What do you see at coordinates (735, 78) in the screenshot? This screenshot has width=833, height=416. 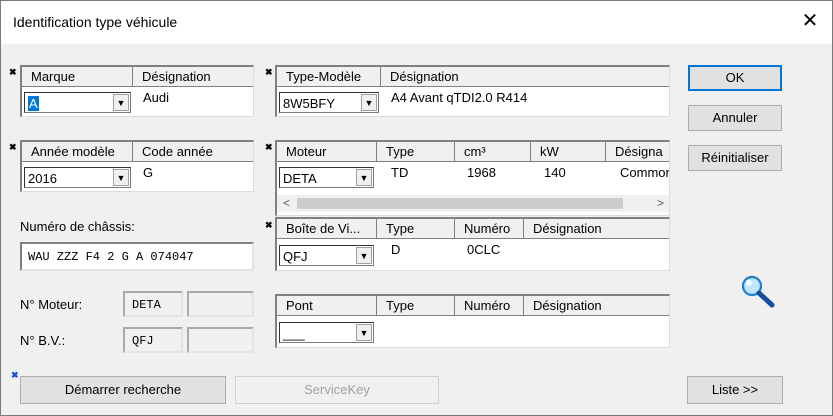 I see `ok-button: OK` at bounding box center [735, 78].